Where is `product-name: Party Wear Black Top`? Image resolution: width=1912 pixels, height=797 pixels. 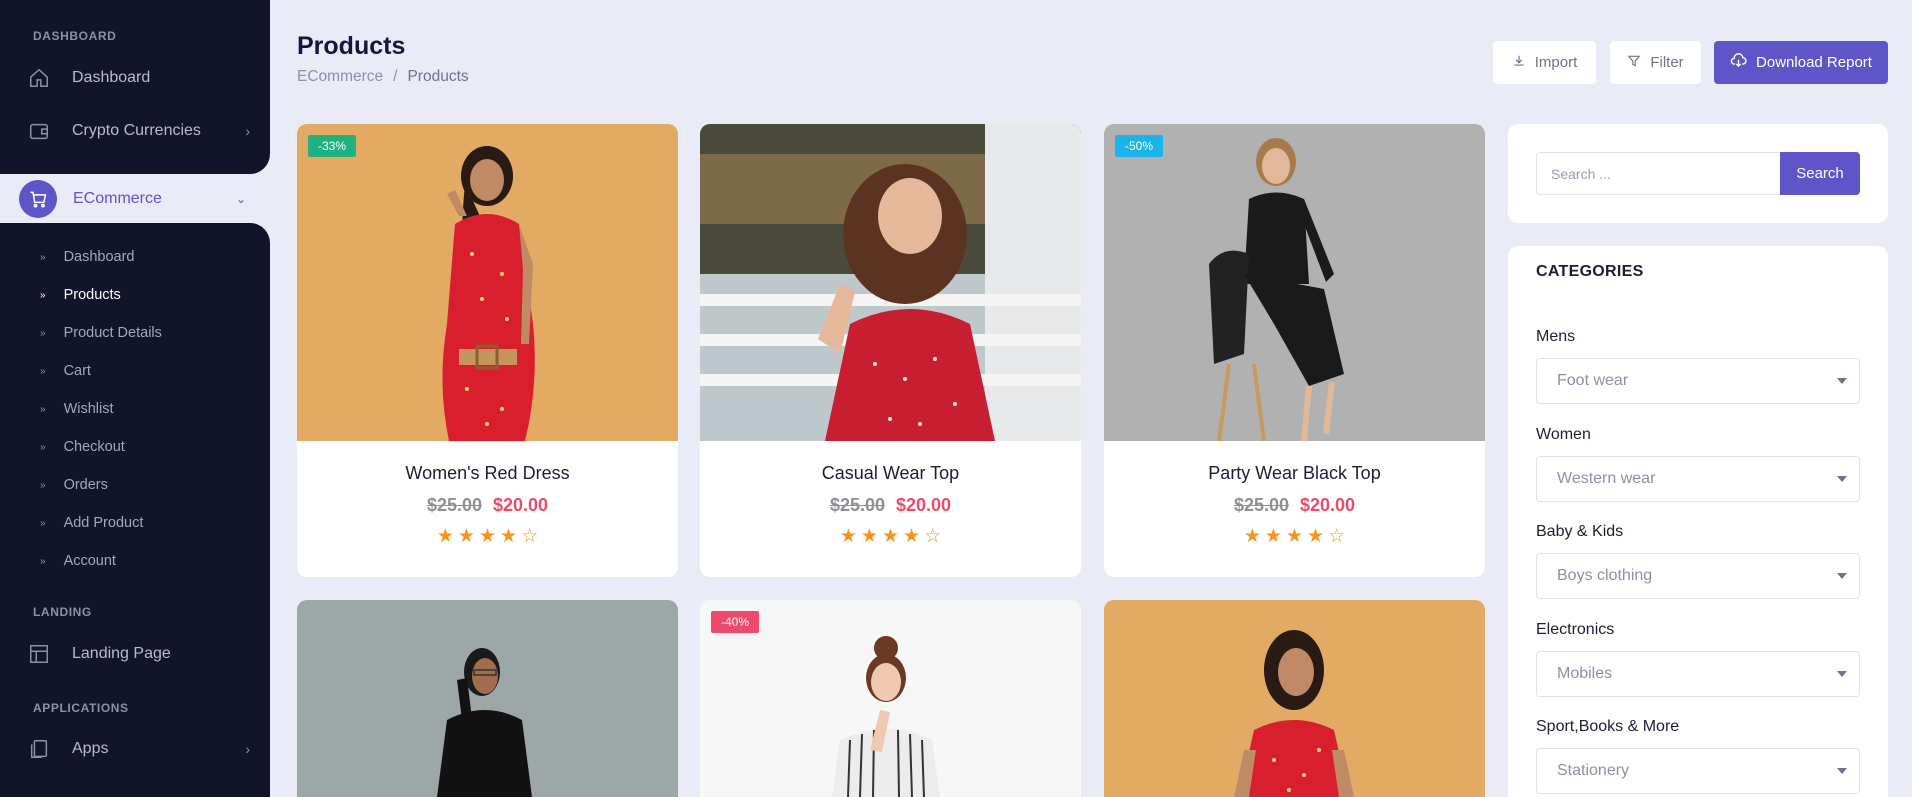 product-name: Party Wear Black Top is located at coordinates (1294, 473).